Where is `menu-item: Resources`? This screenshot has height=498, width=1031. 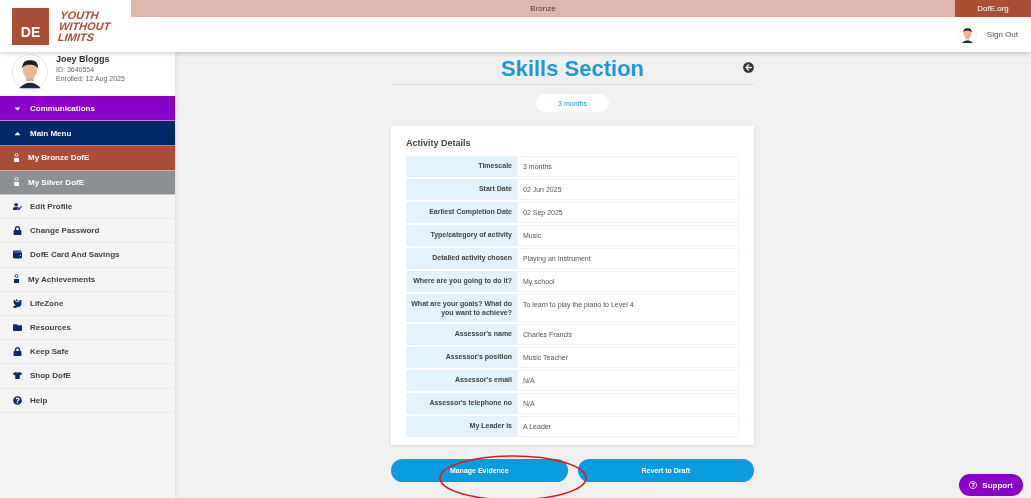 menu-item: Resources is located at coordinates (87, 328).